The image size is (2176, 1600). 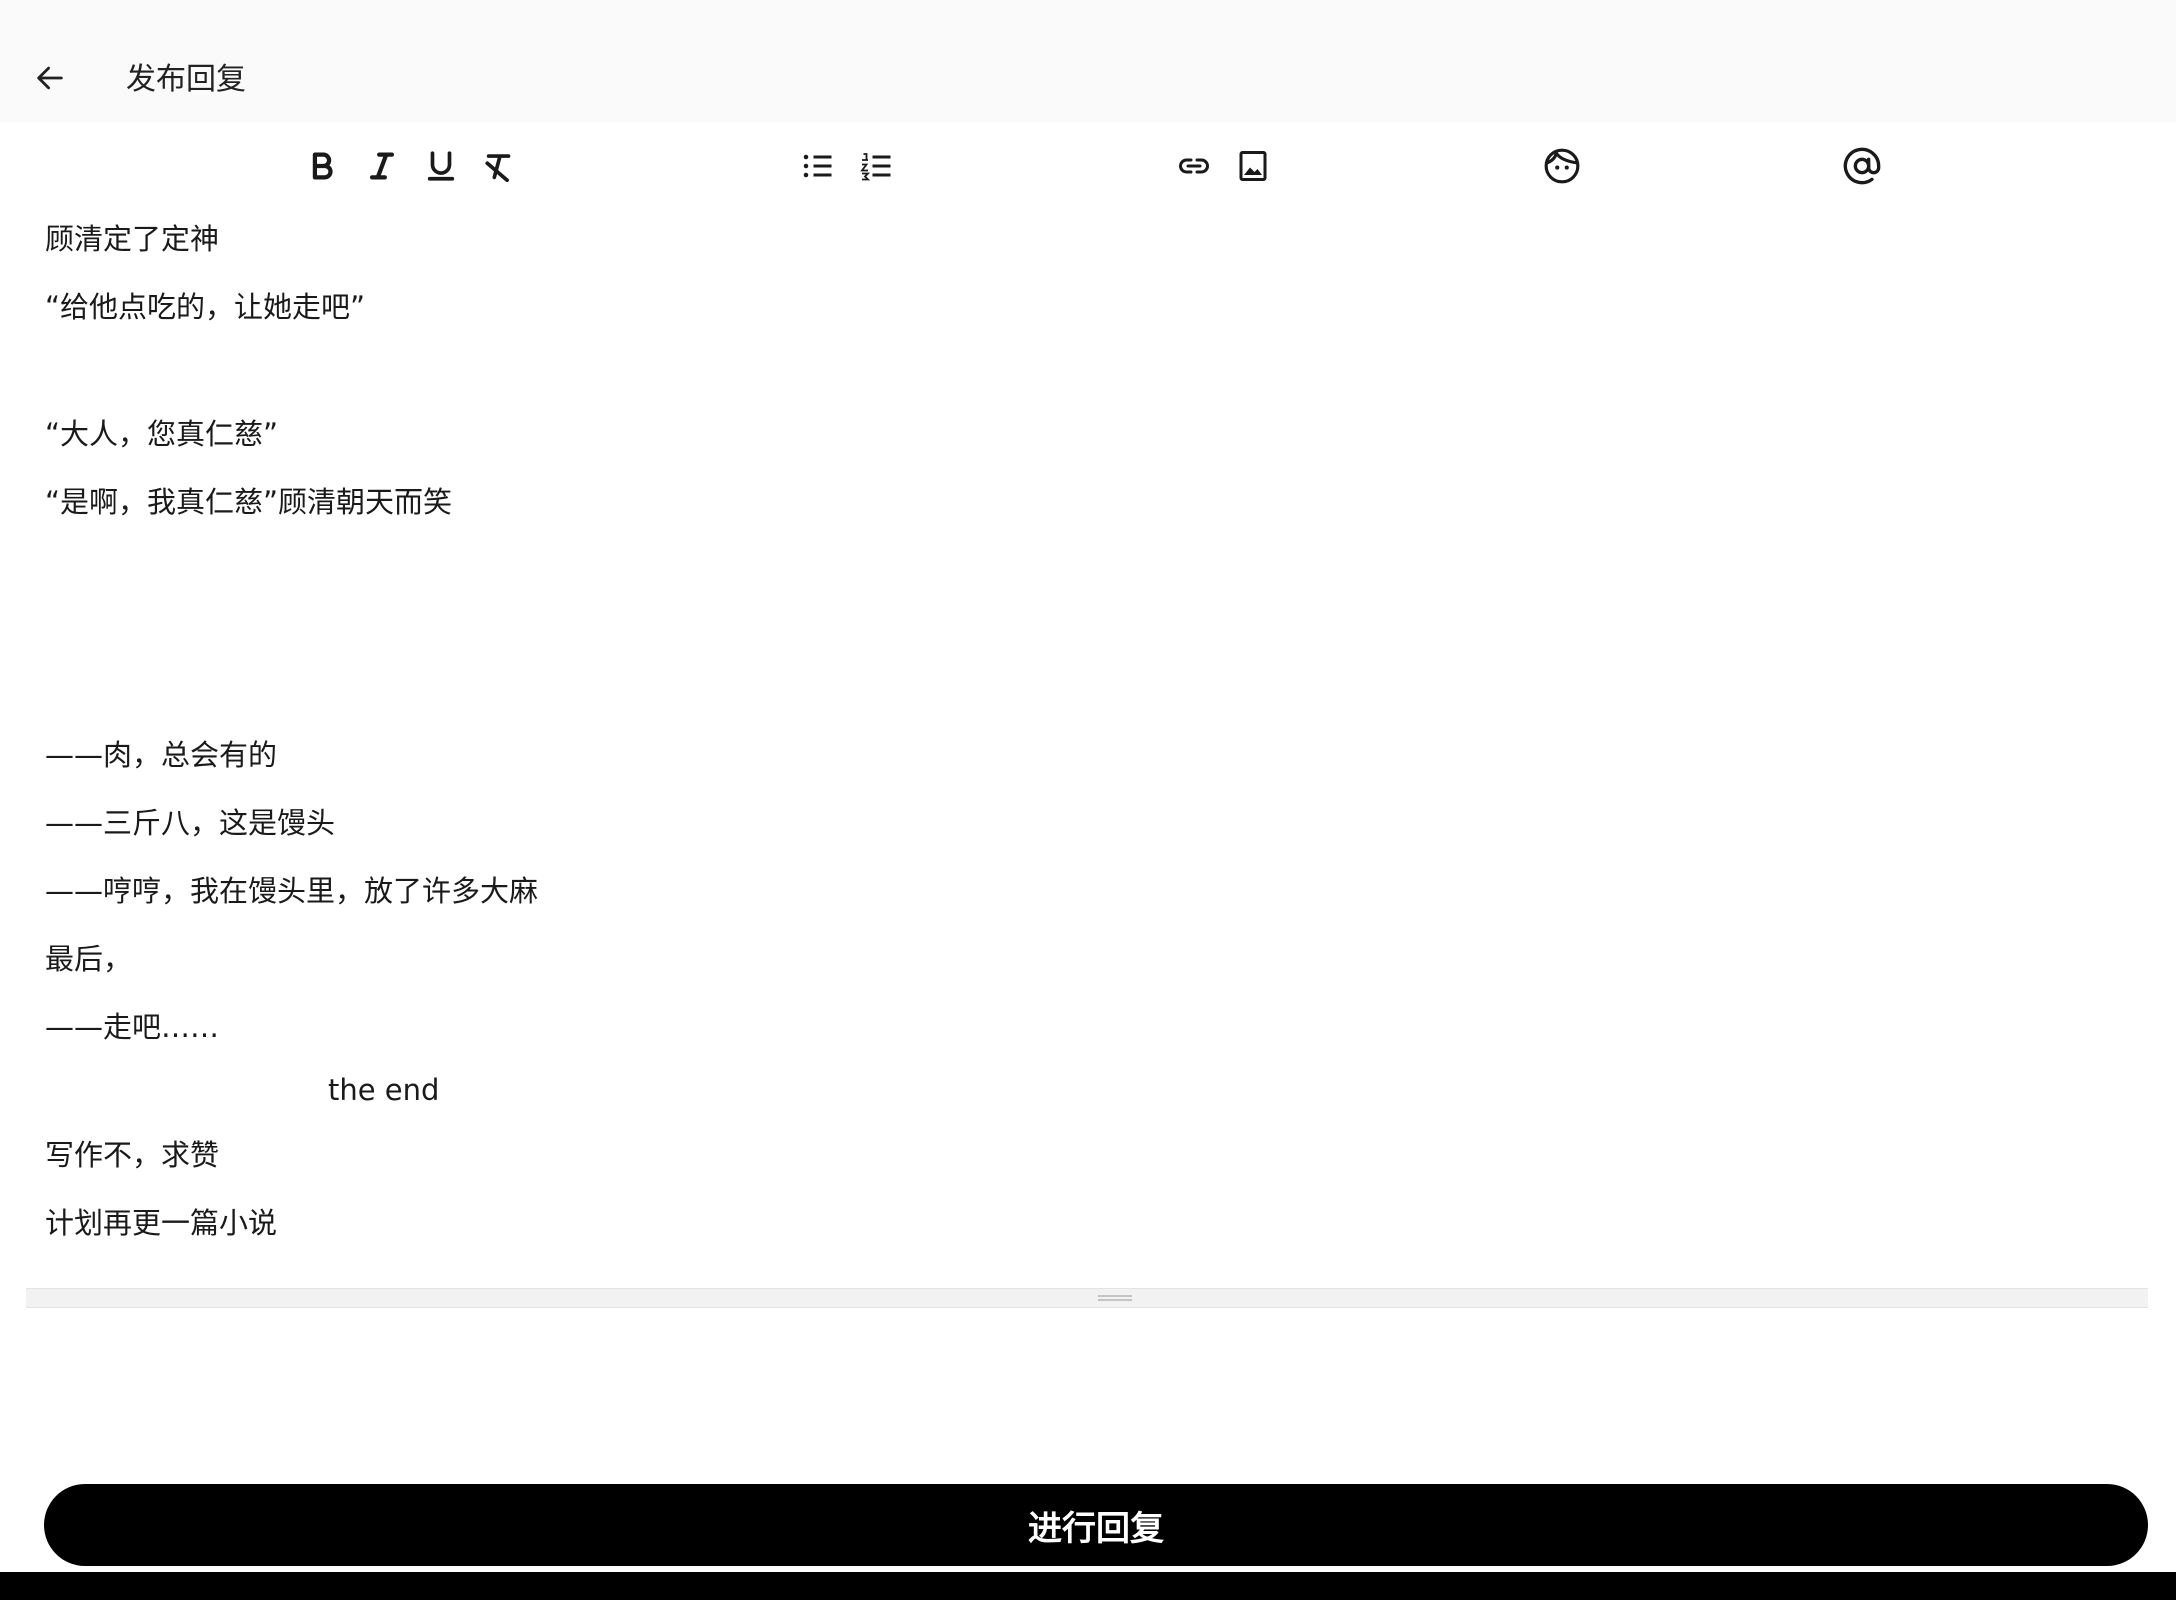 I want to click on editor-line: “给他点吃的，让她走吧”, so click(x=205, y=307).